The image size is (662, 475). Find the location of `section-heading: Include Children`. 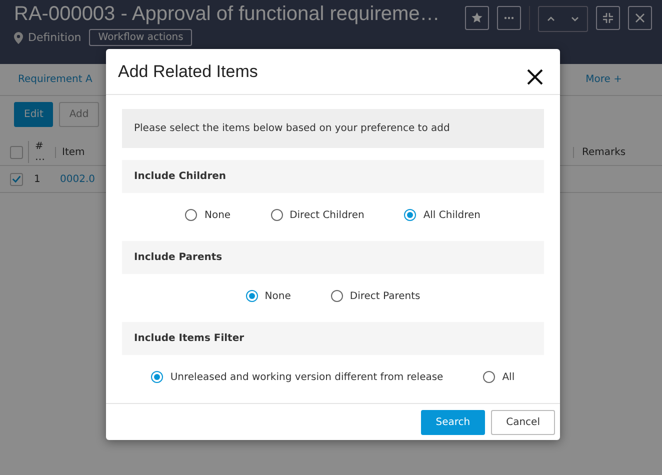

section-heading: Include Children is located at coordinates (333, 176).